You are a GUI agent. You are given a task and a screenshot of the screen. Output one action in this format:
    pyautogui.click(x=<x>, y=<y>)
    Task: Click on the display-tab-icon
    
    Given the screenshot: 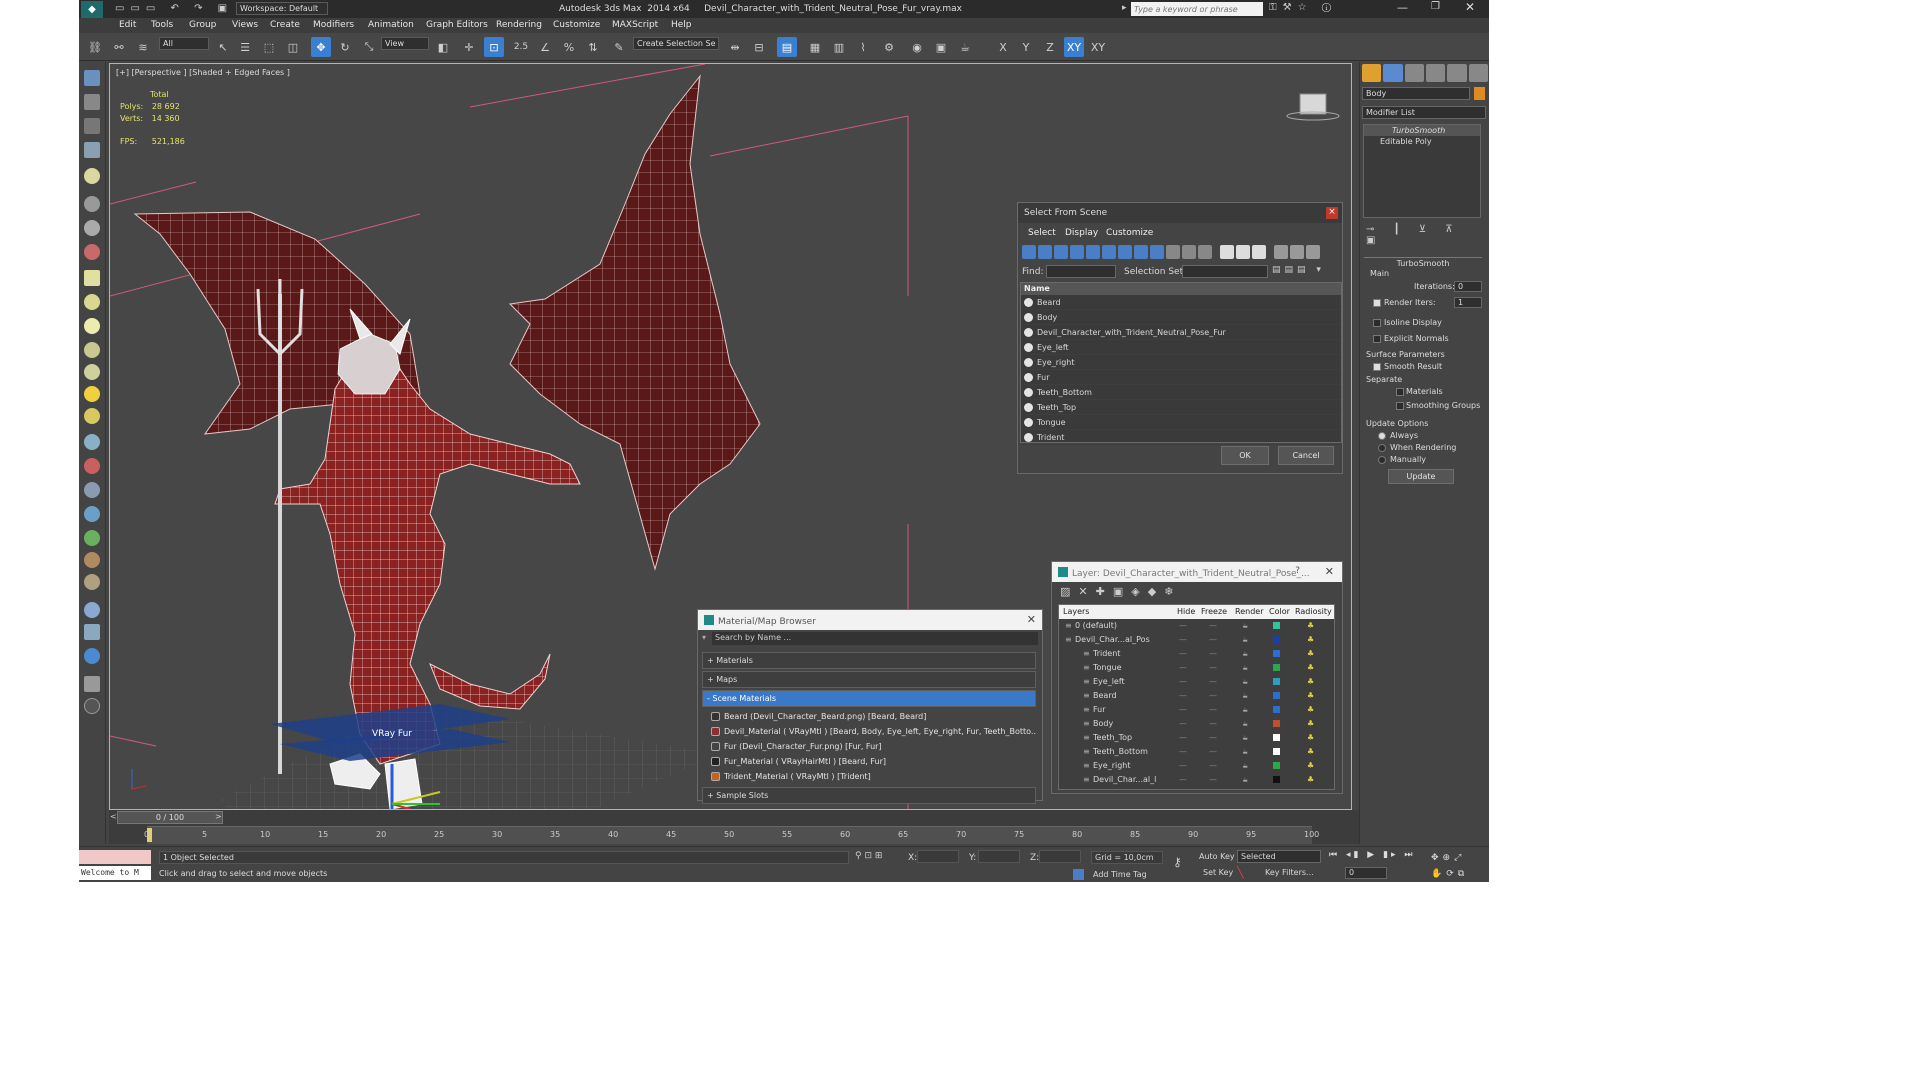 What is the action you would take?
    pyautogui.click(x=1457, y=73)
    